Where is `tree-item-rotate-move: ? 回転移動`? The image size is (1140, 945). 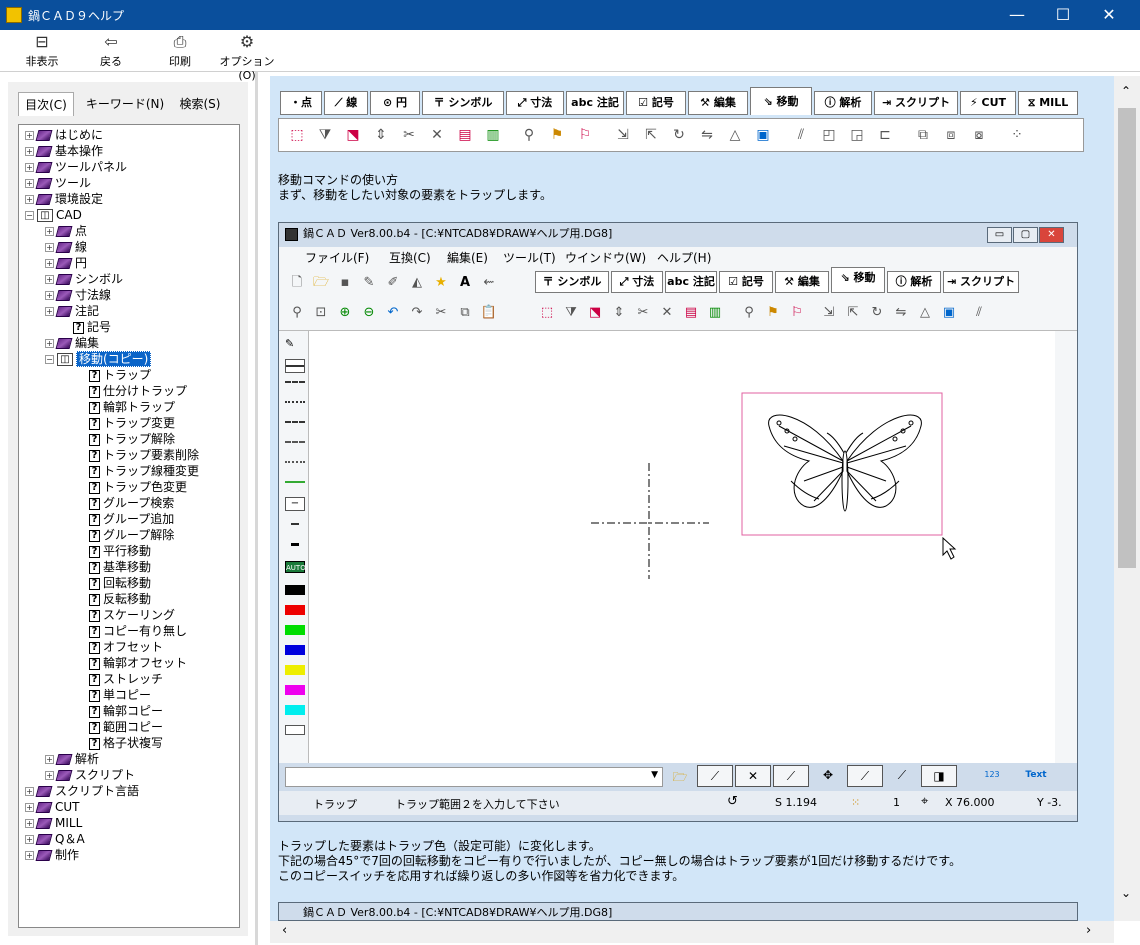 tree-item-rotate-move: ? 回転移動 is located at coordinates (120, 583).